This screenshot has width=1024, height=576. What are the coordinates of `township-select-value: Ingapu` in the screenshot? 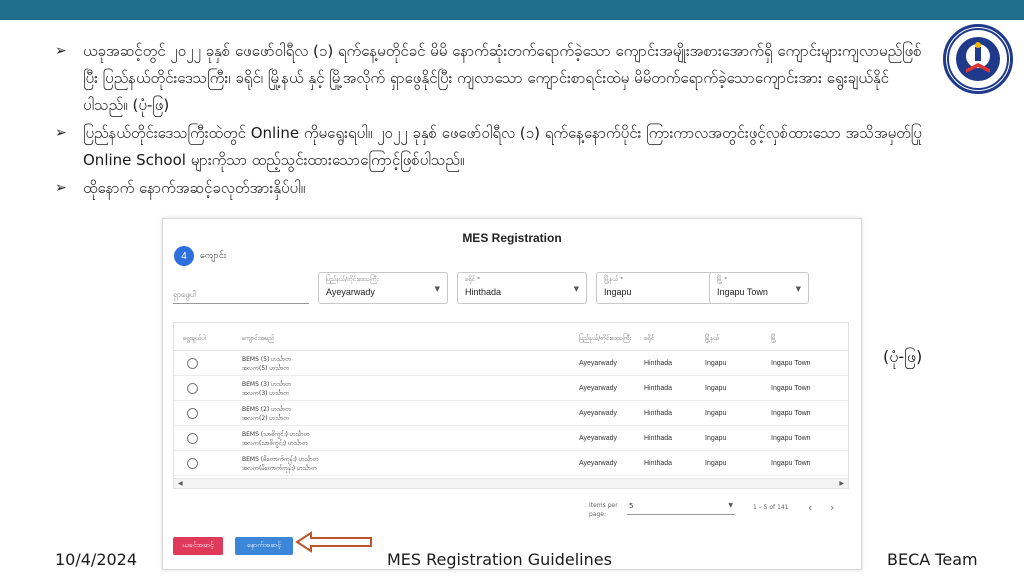 It's located at (618, 292).